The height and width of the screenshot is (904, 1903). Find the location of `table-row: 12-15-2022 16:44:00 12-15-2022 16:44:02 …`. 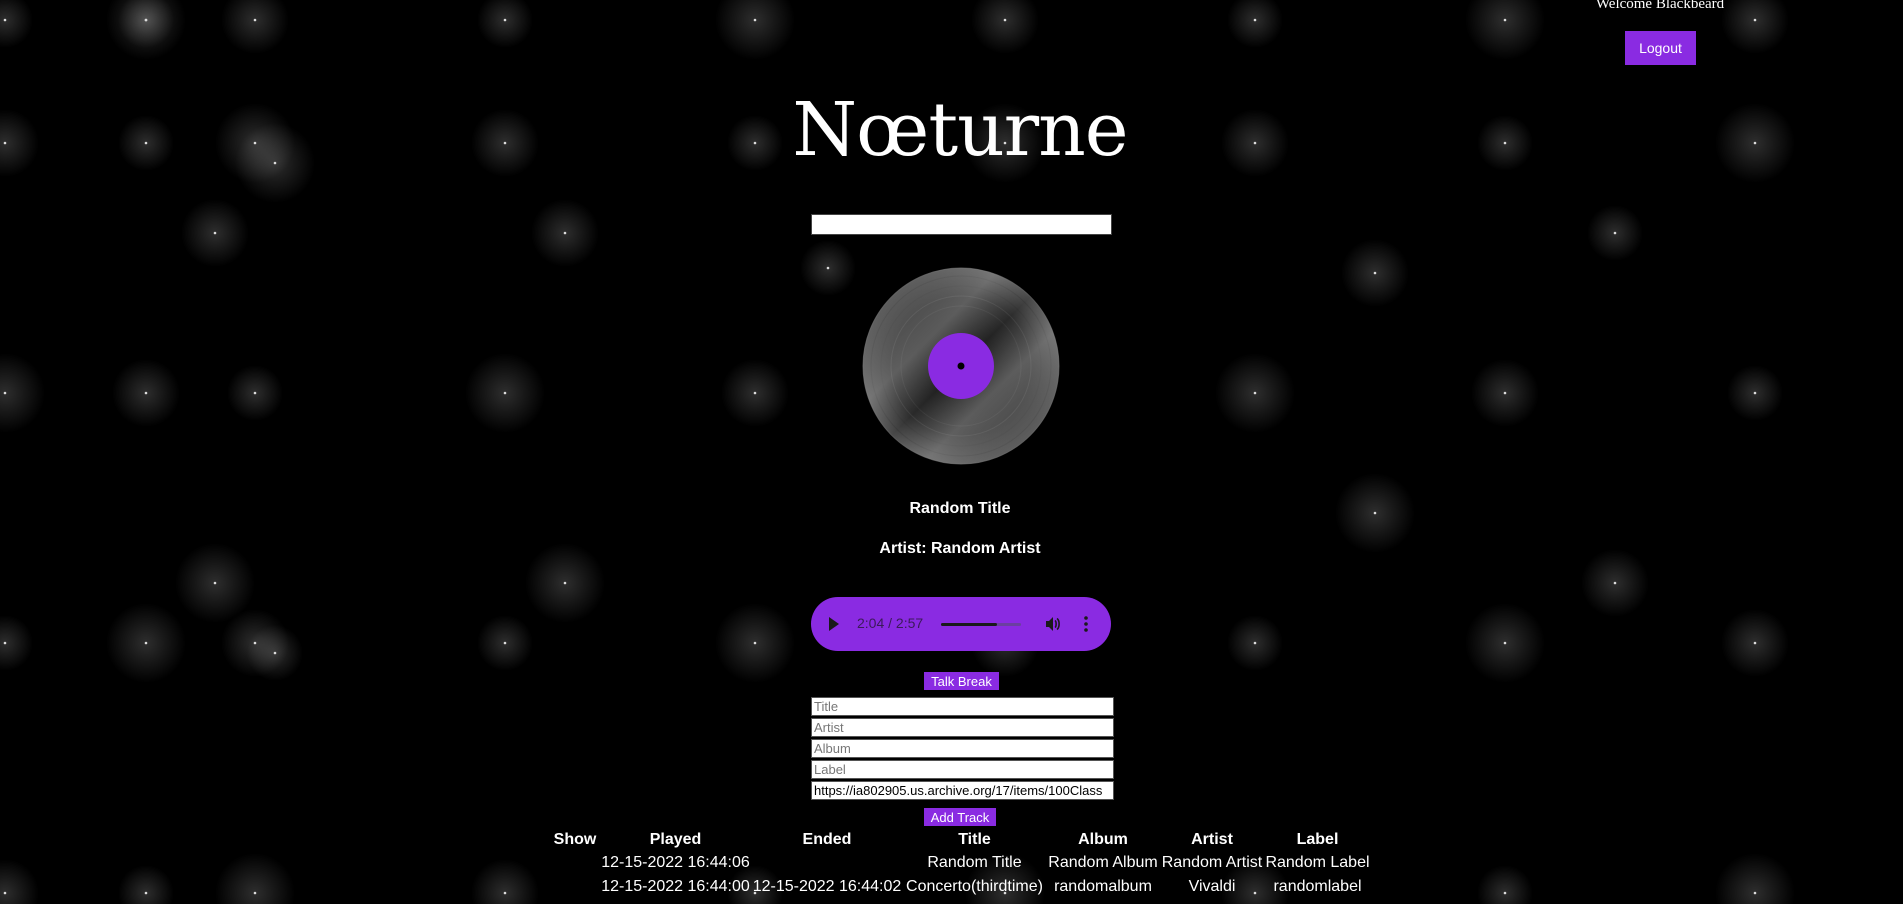

table-row: 12-15-2022 16:44:00 12-15-2022 16:44:02 … is located at coordinates (960, 887).